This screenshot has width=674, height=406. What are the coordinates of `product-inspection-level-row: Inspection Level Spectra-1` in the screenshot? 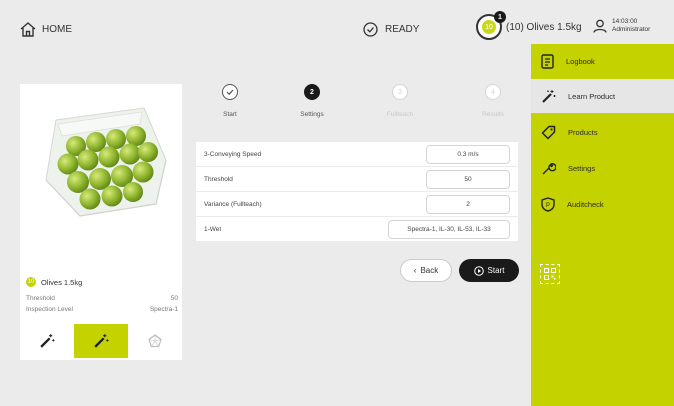 It's located at (102, 309).